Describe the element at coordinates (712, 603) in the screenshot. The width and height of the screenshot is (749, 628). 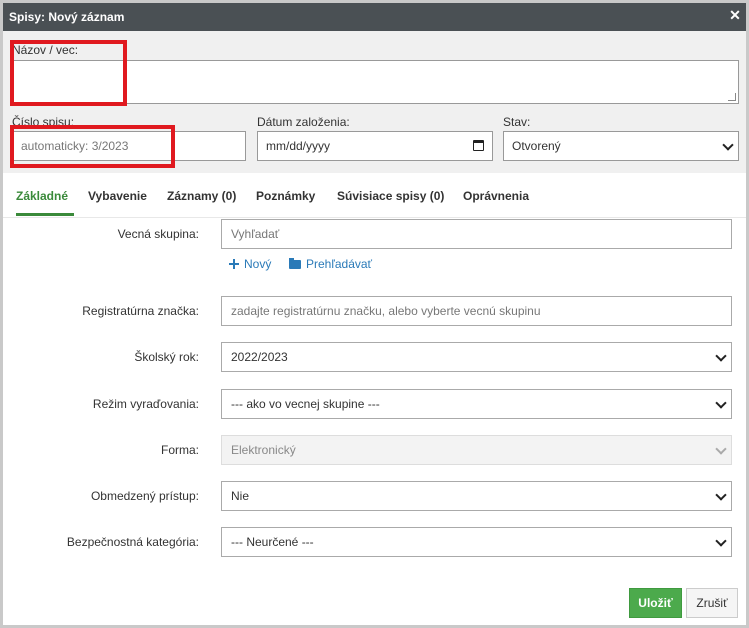
I see `cancel-button: Zrušiť` at that location.